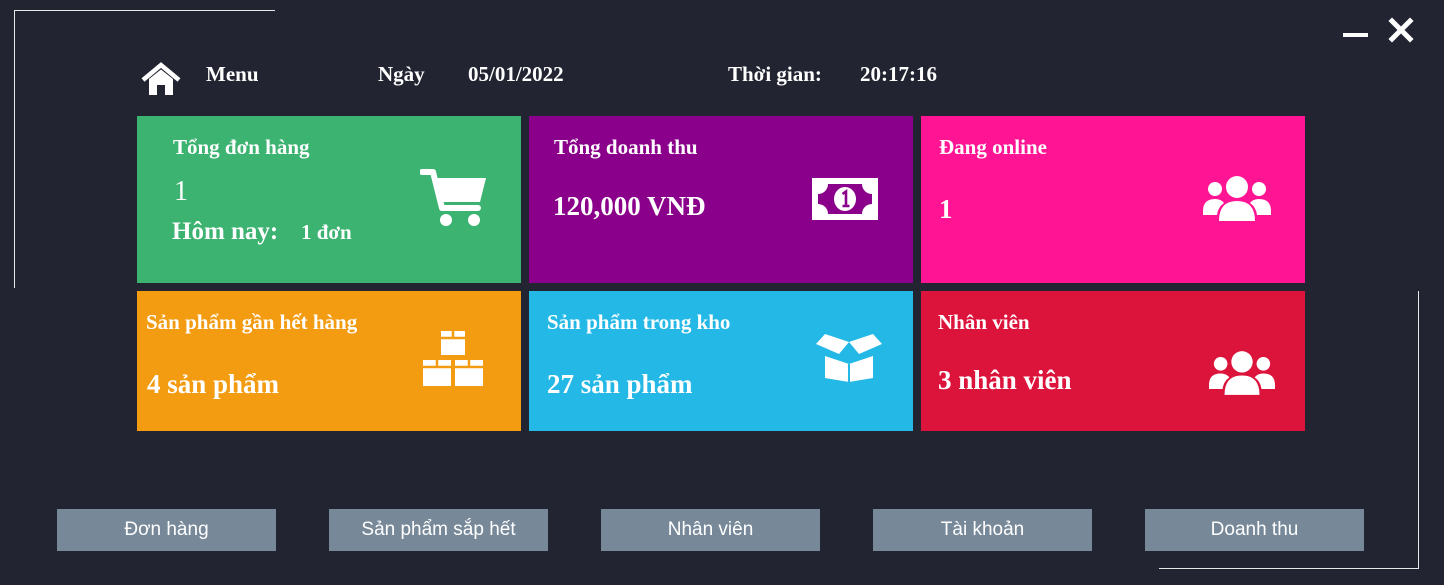 This screenshot has width=1444, height=585. Describe the element at coordinates (1005, 380) in the screenshot. I see `tile-value: 3 nhân viên` at that location.